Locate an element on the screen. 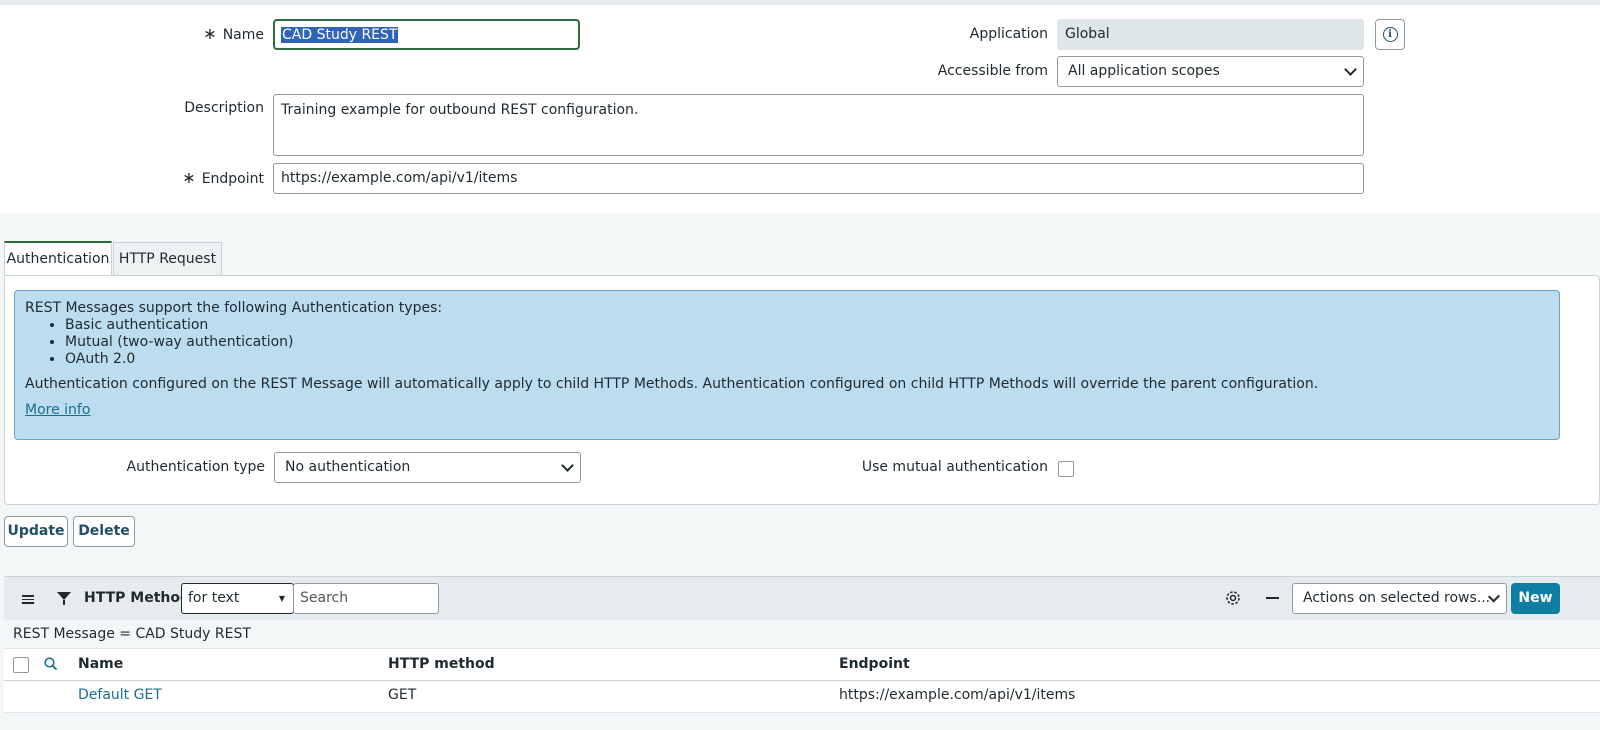 The height and width of the screenshot is (730, 1600). application-field: Global is located at coordinates (1210, 34).